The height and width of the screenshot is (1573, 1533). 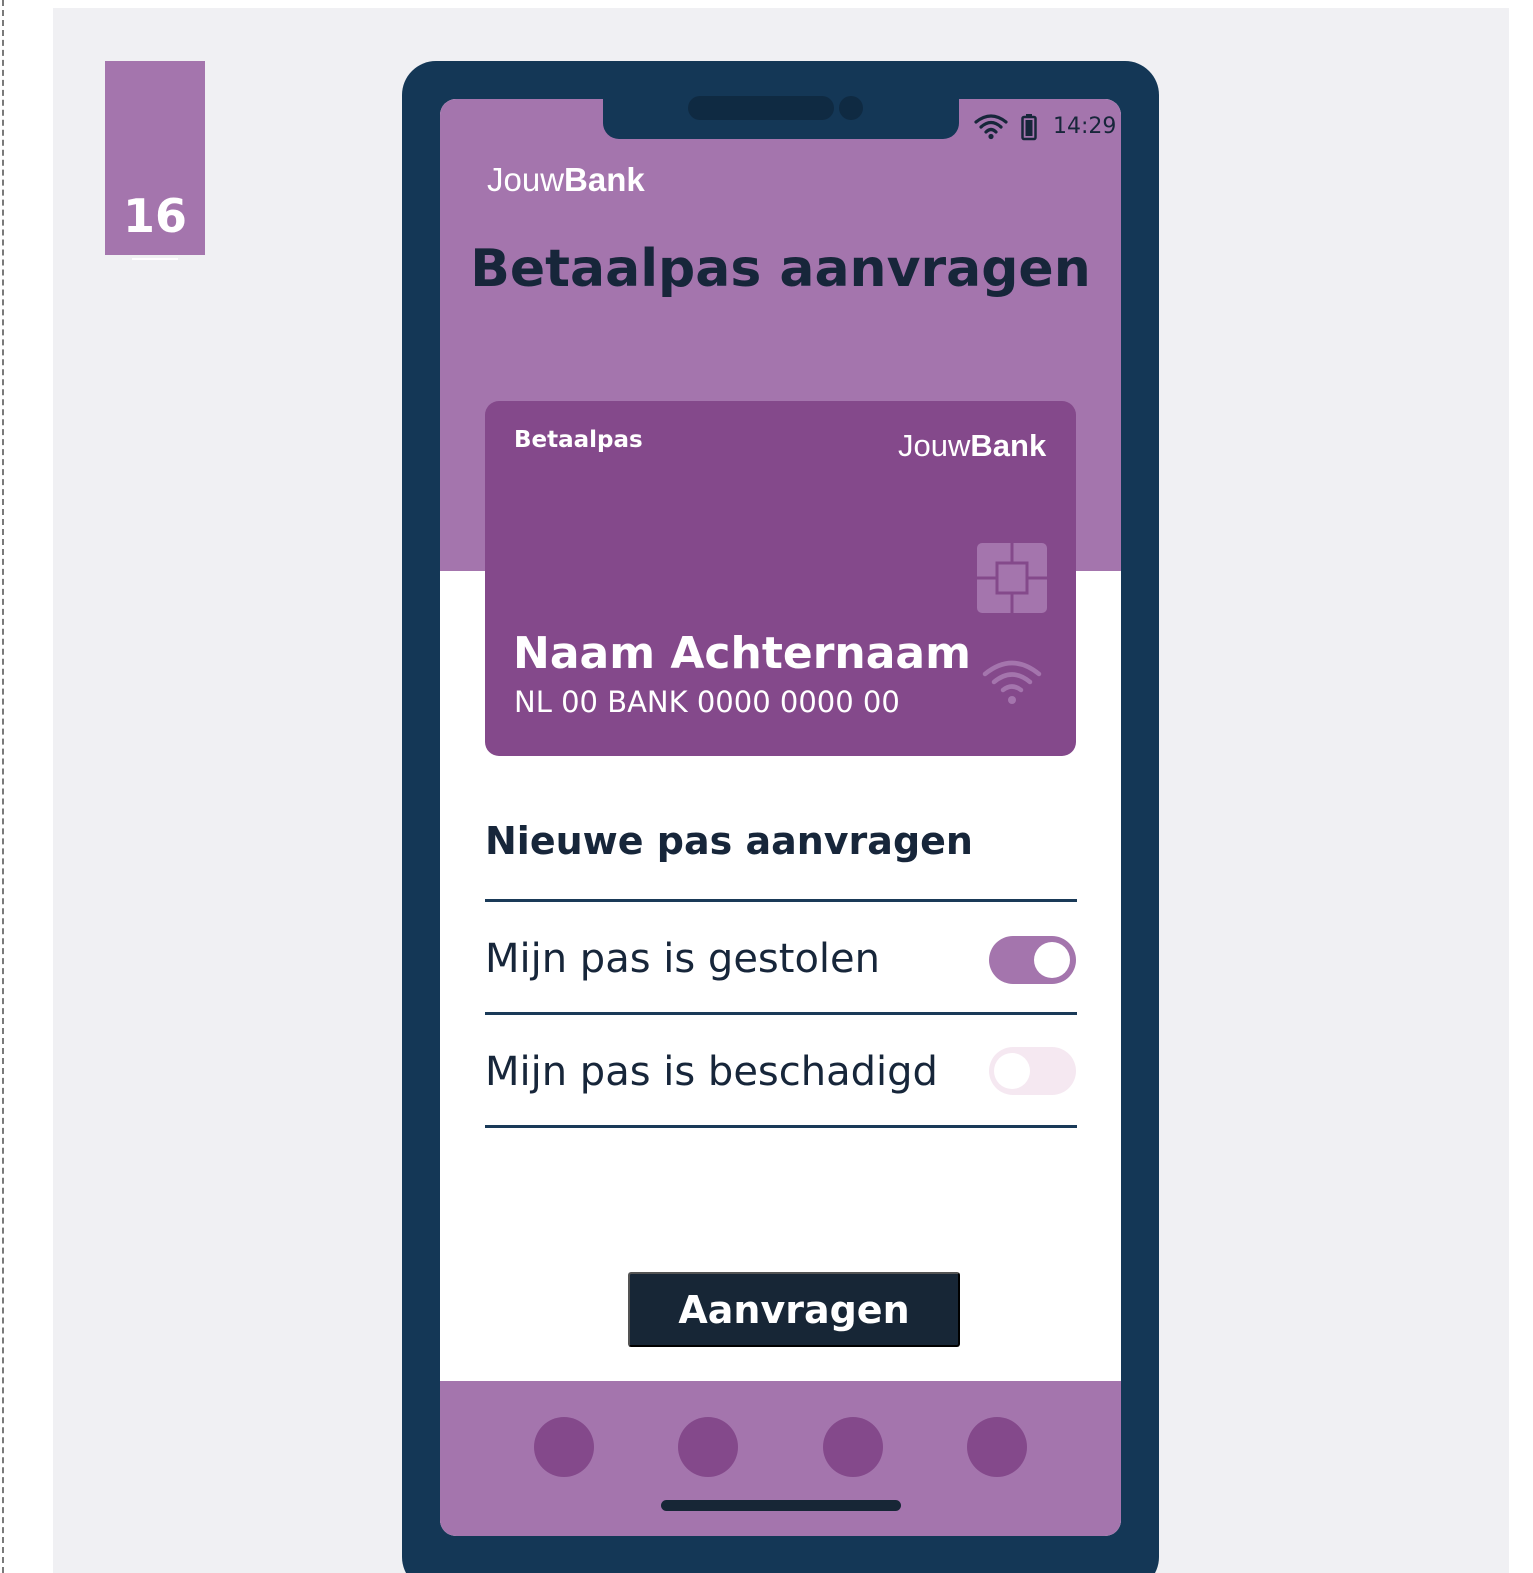 What do you see at coordinates (794, 1309) in the screenshot?
I see `submit-button: Aanvragen` at bounding box center [794, 1309].